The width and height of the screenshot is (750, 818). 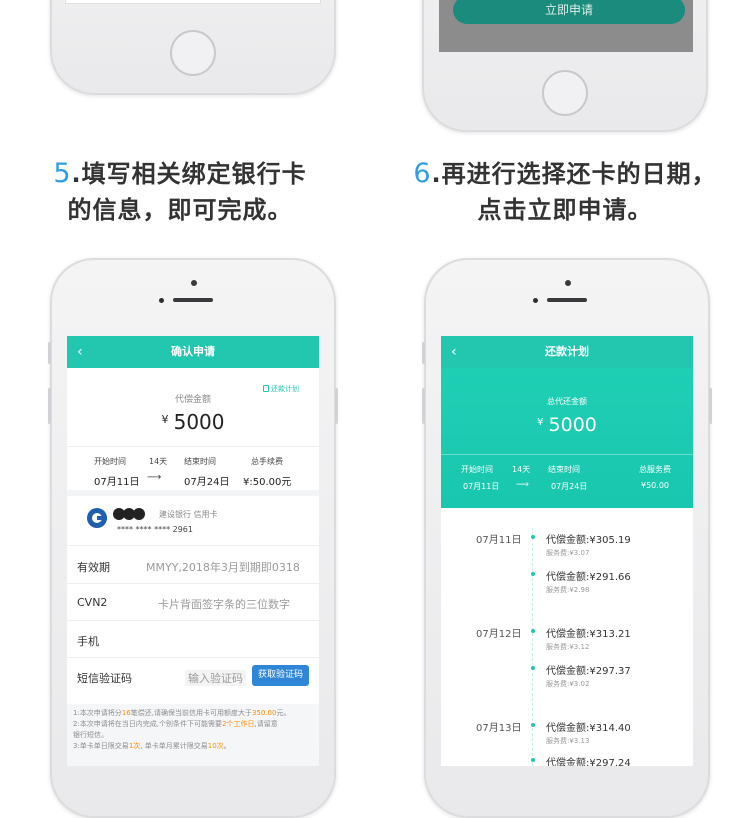 I want to click on caption-step-5-line1: 5.填写相关绑定银行卡, so click(x=180, y=173).